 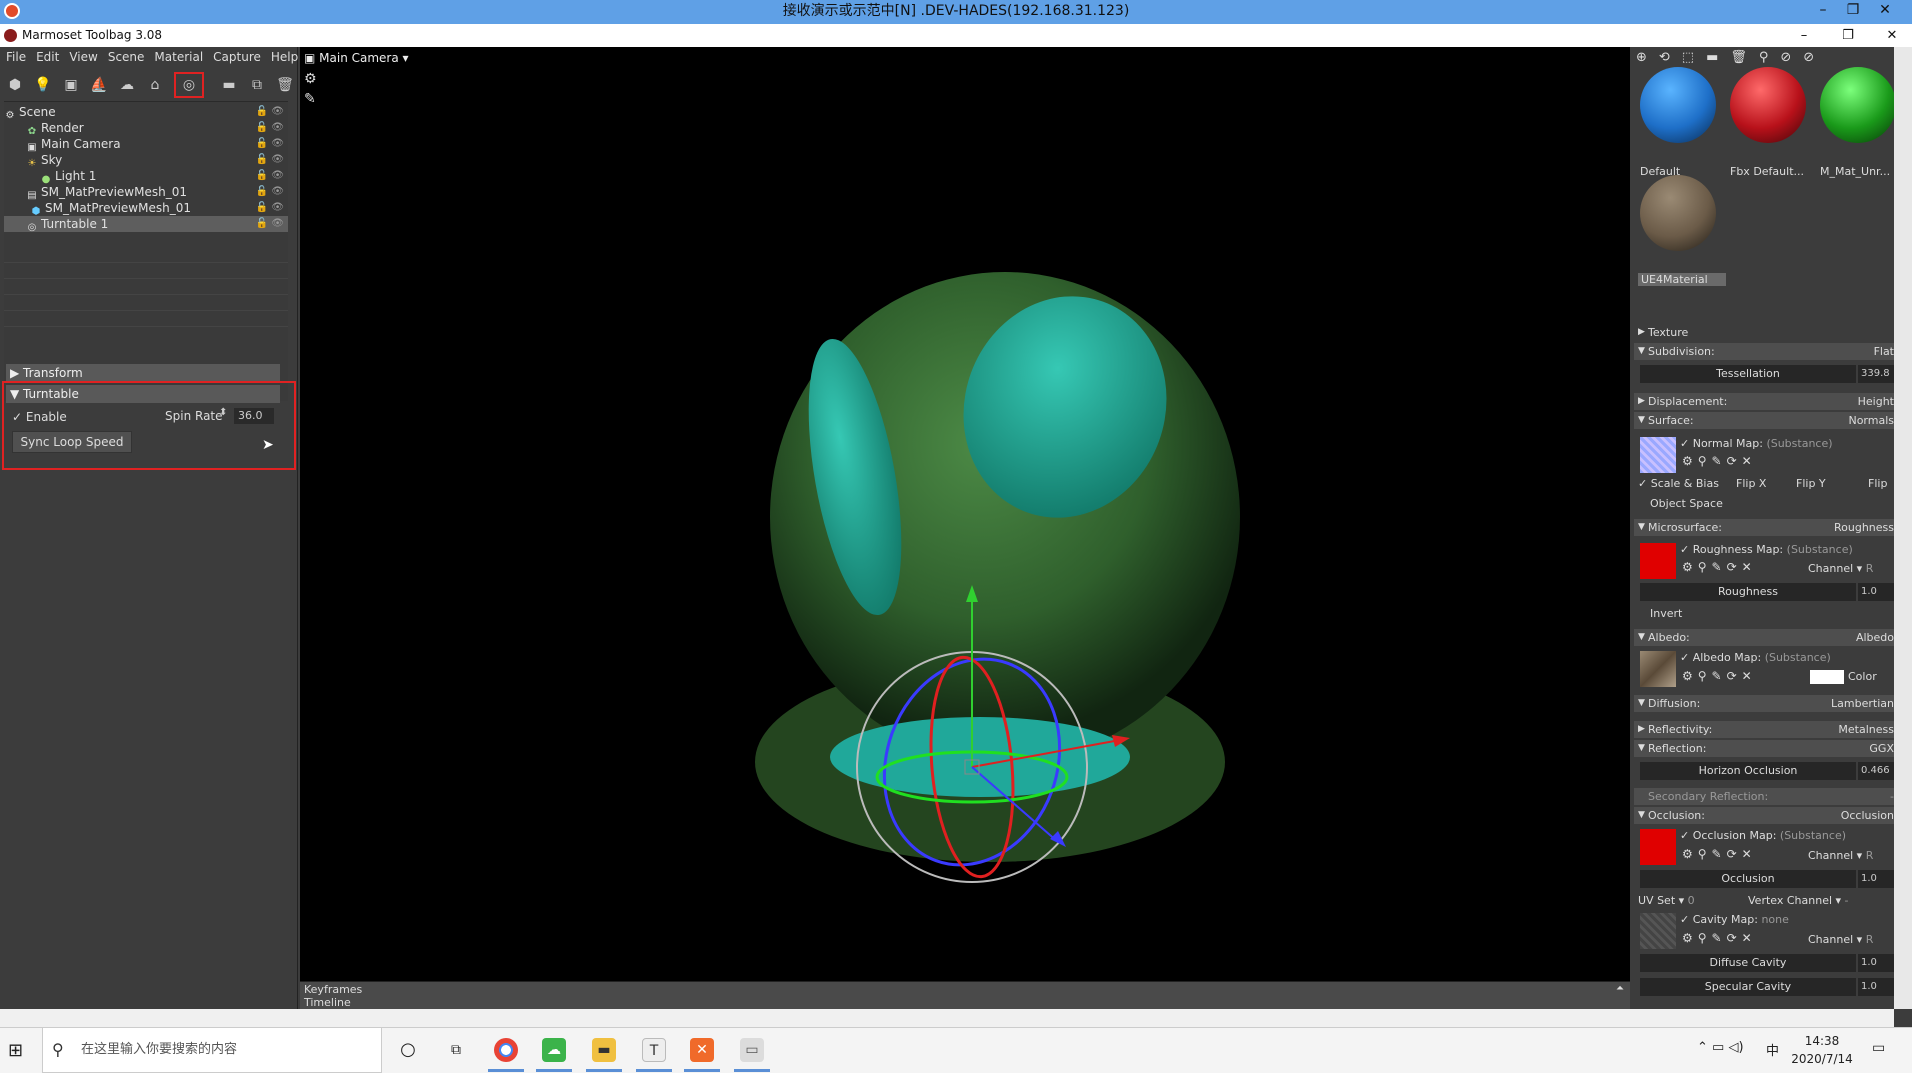 I want to click on tree-item-mesh-1: ▤ SM_MatPreviewMesh_01 🔓 👁, so click(x=146, y=192).